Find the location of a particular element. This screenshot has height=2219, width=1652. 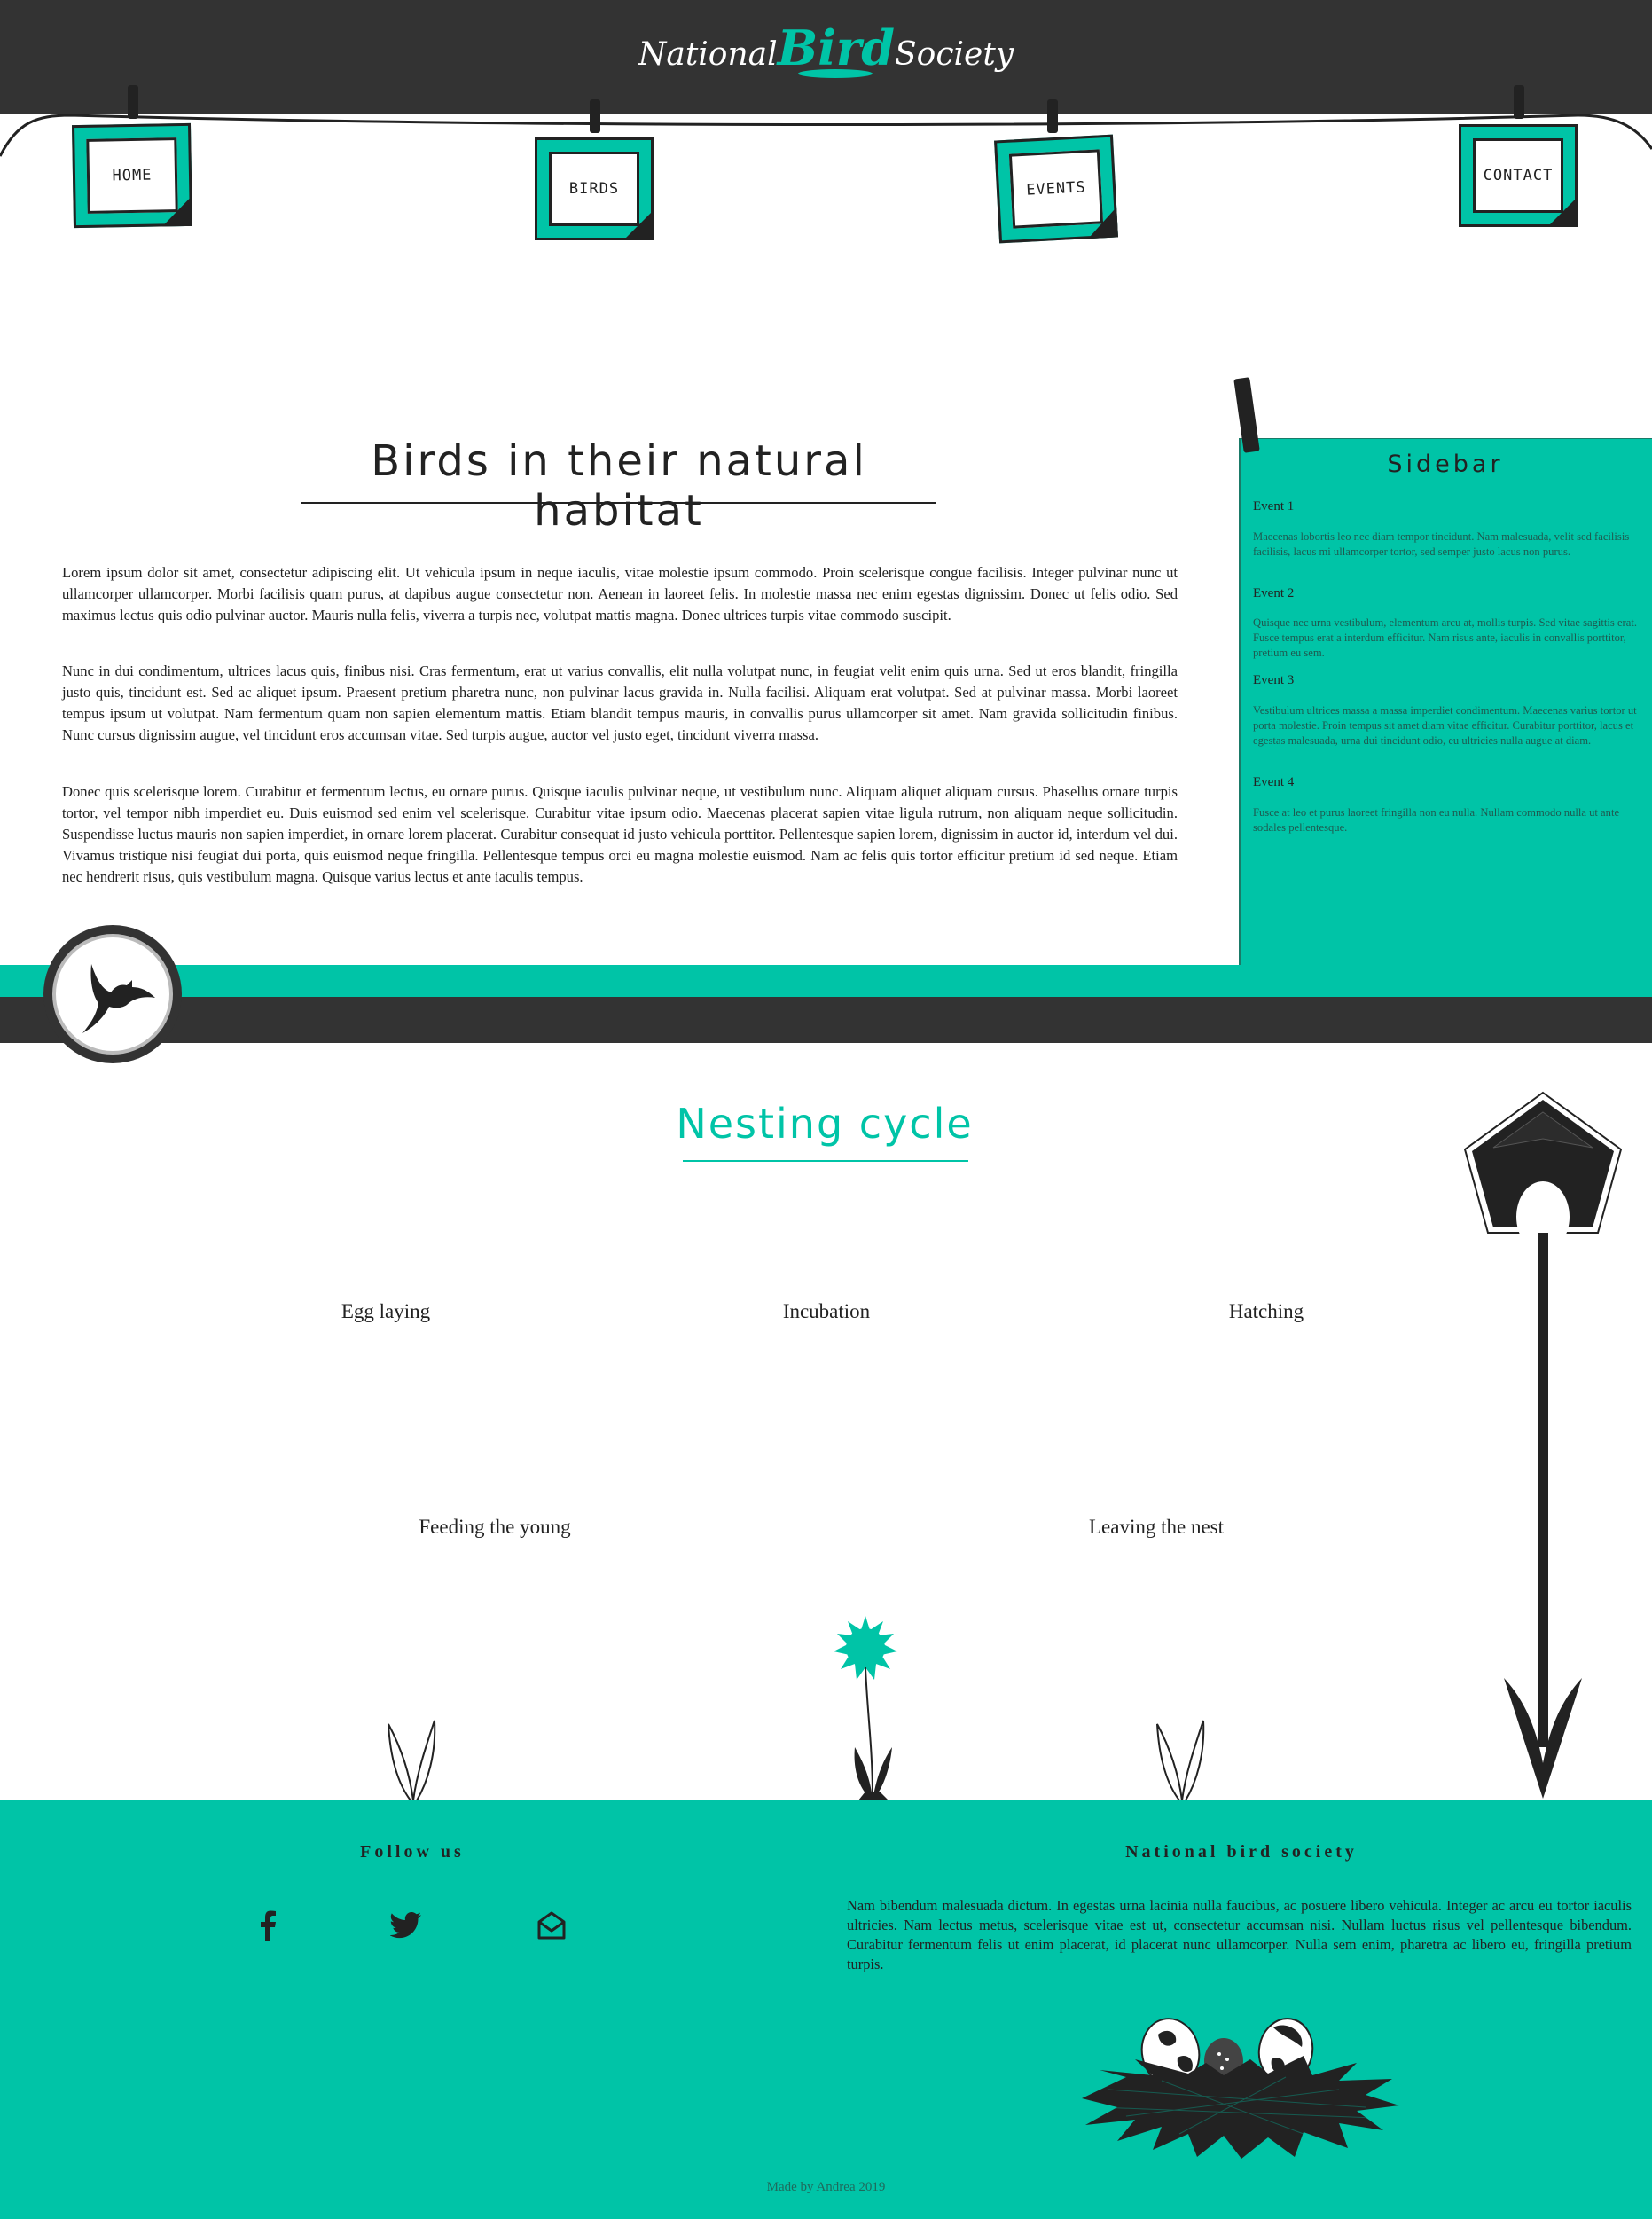

flying-bird-icon is located at coordinates (118, 998).